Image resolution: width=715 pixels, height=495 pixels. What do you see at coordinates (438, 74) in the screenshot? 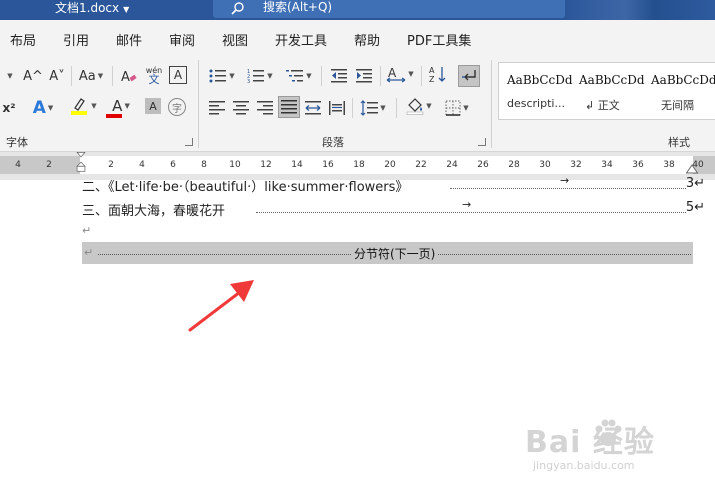
I see `sort-button: AZ` at bounding box center [438, 74].